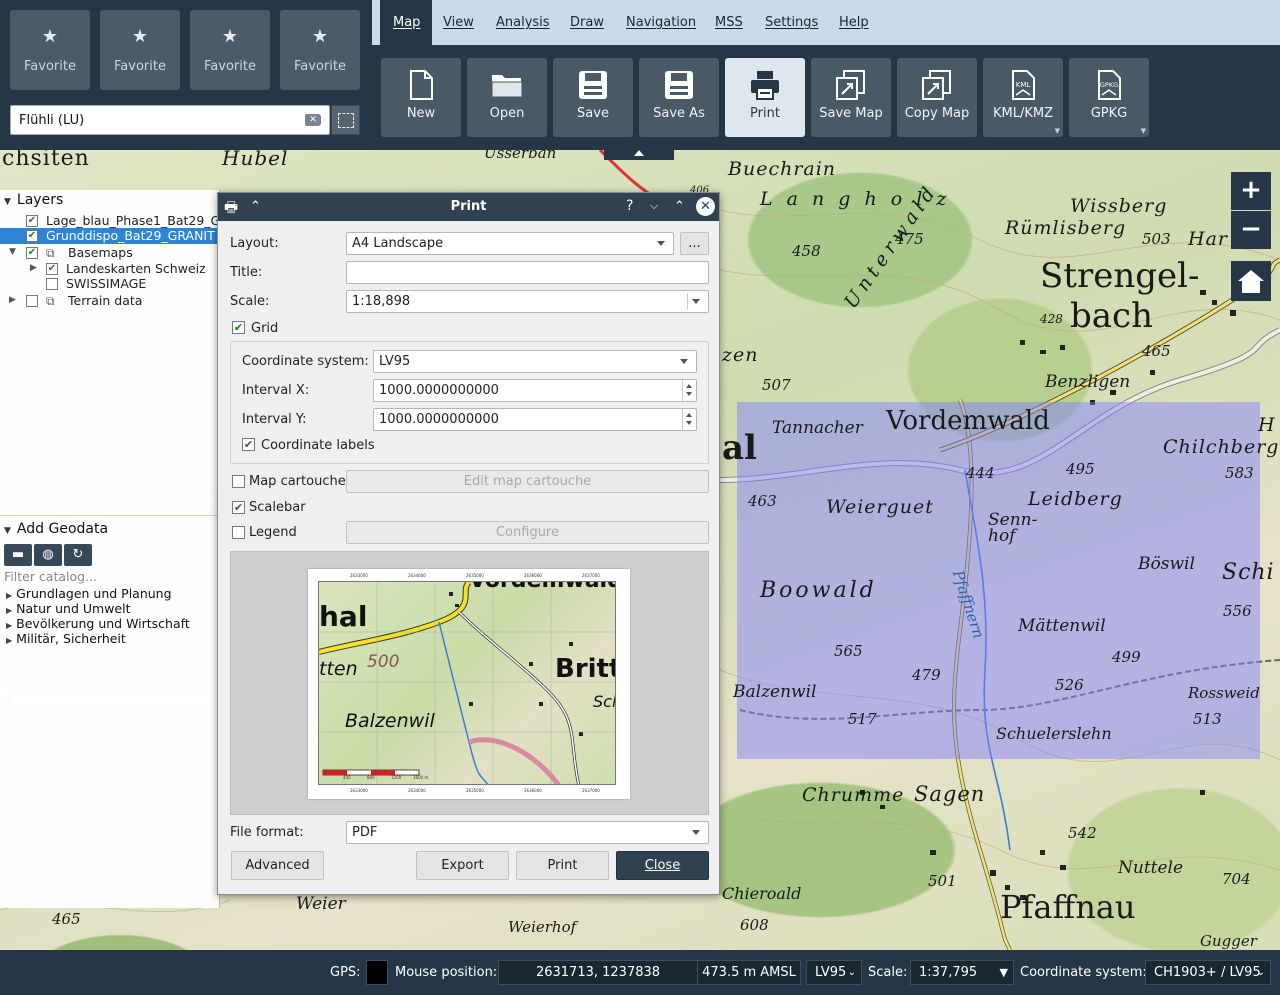 This screenshot has width=1280, height=995. Describe the element at coordinates (679, 97) in the screenshot. I see `save-as-button: Save As` at that location.